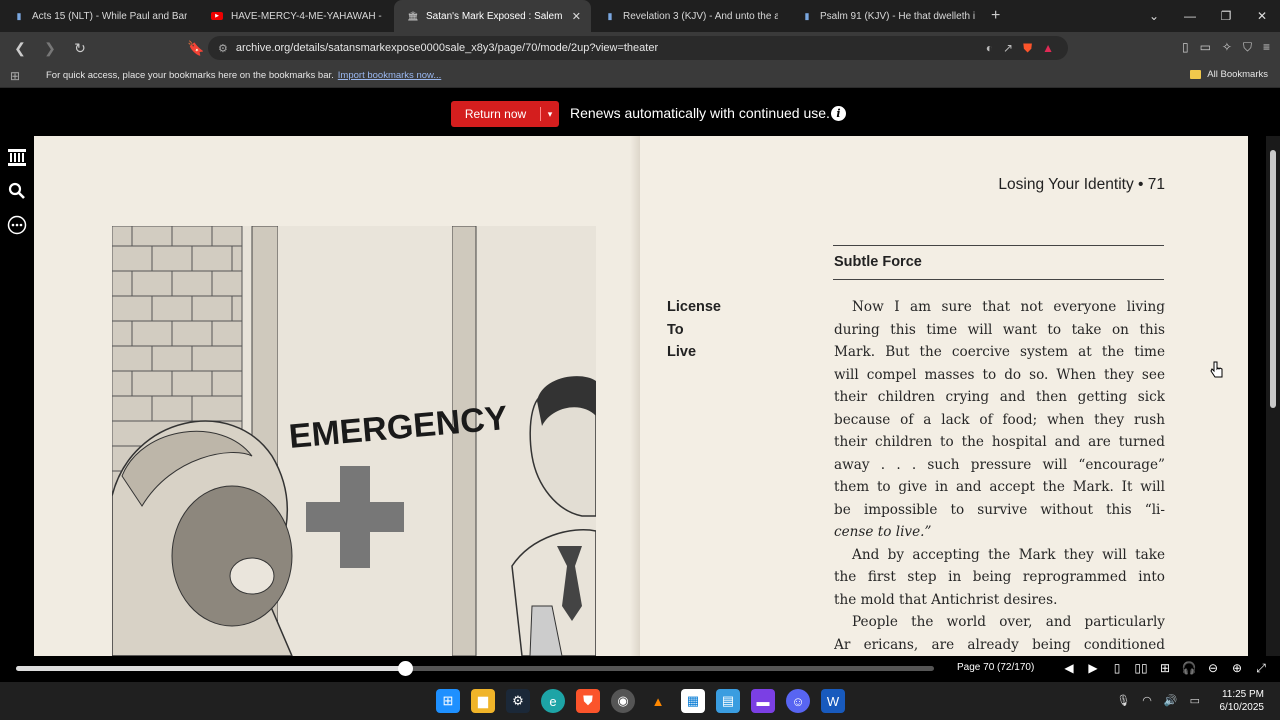  Describe the element at coordinates (1165, 668) in the screenshot. I see `thumbnail-view-icon: ⊞` at that location.